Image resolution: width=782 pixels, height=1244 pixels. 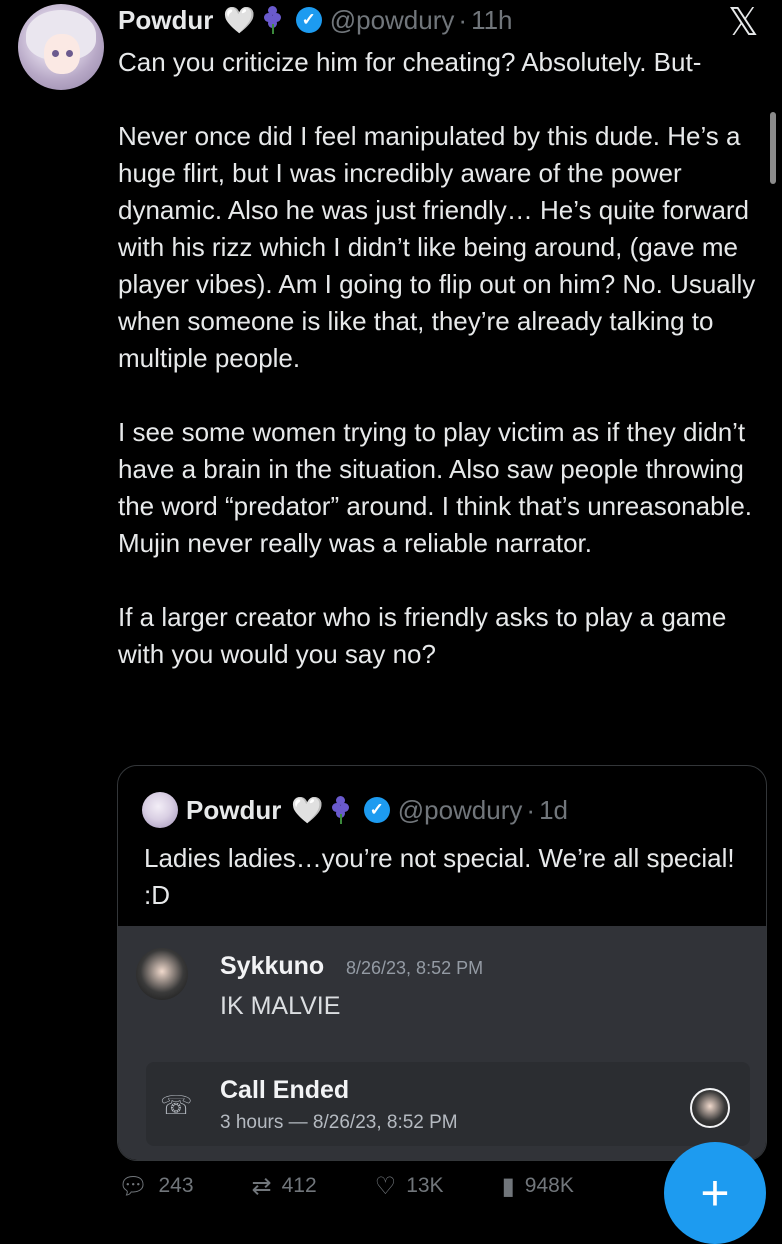 I want to click on quote-author-name: Powdur, so click(x=234, y=809).